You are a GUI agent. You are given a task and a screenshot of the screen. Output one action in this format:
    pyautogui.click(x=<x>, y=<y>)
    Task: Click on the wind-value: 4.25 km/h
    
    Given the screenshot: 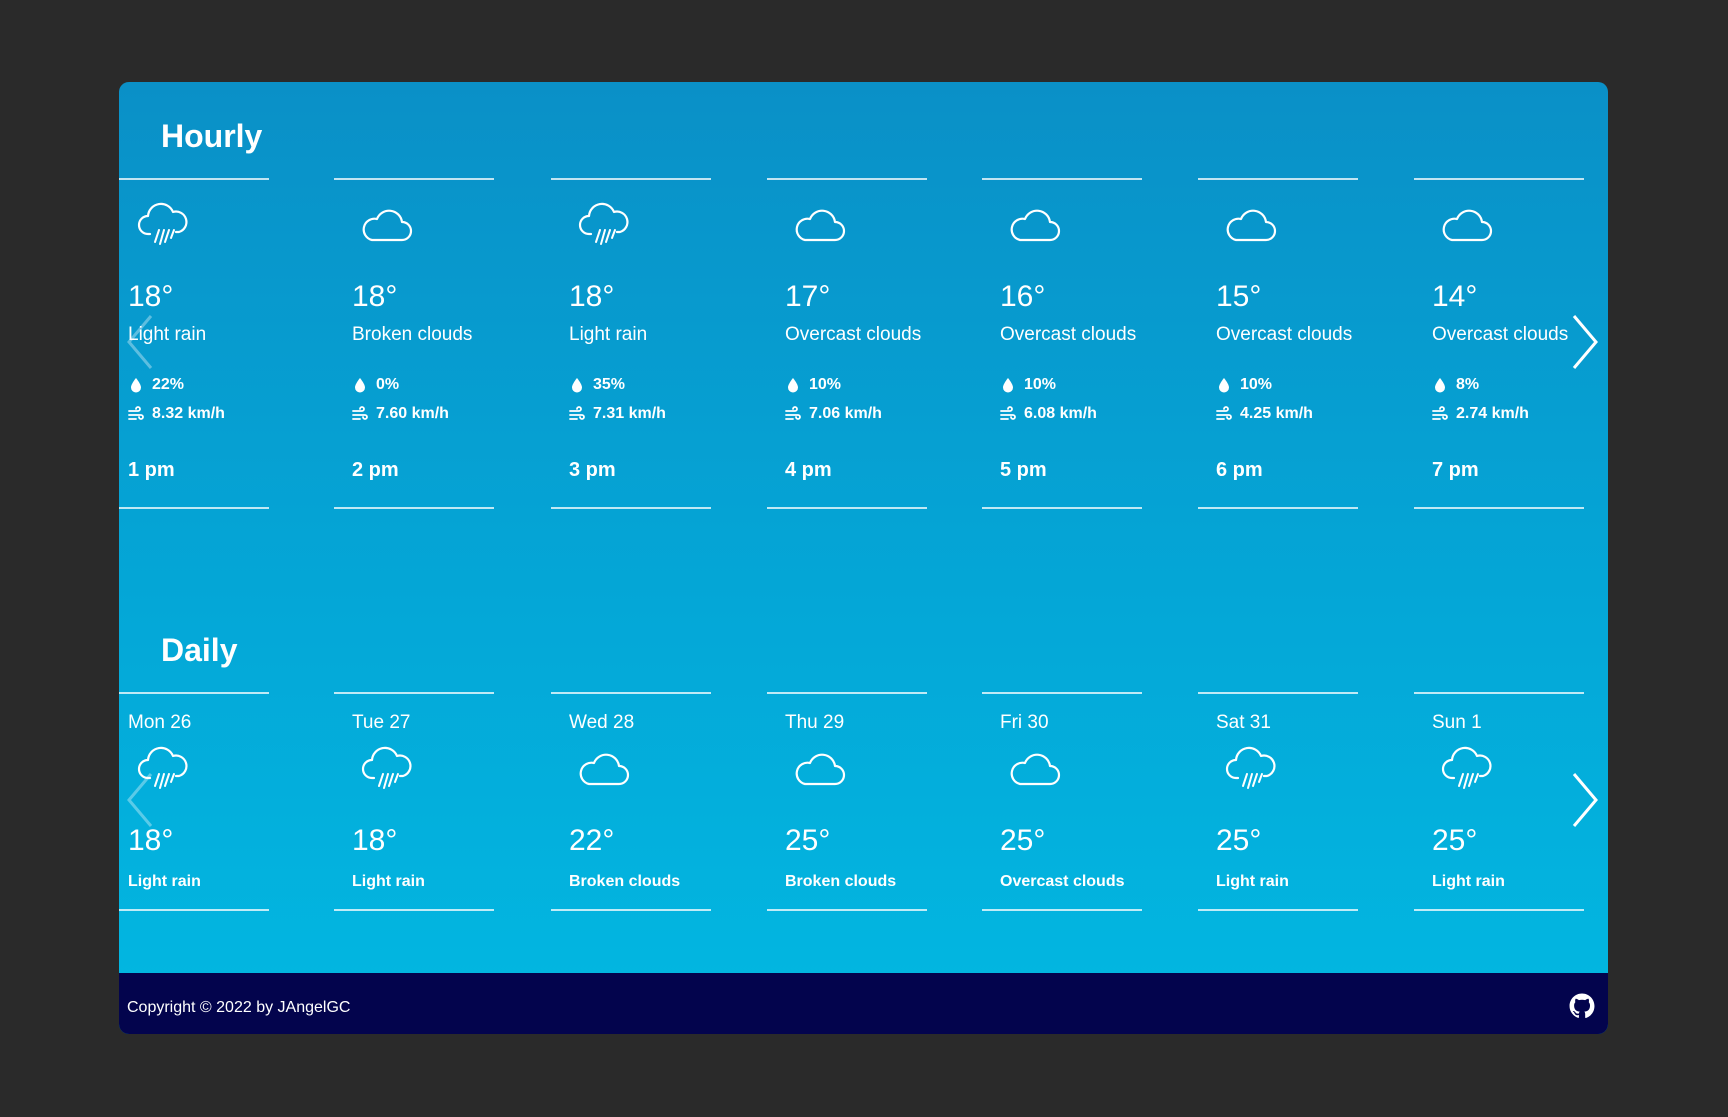 What is the action you would take?
    pyautogui.click(x=1276, y=413)
    